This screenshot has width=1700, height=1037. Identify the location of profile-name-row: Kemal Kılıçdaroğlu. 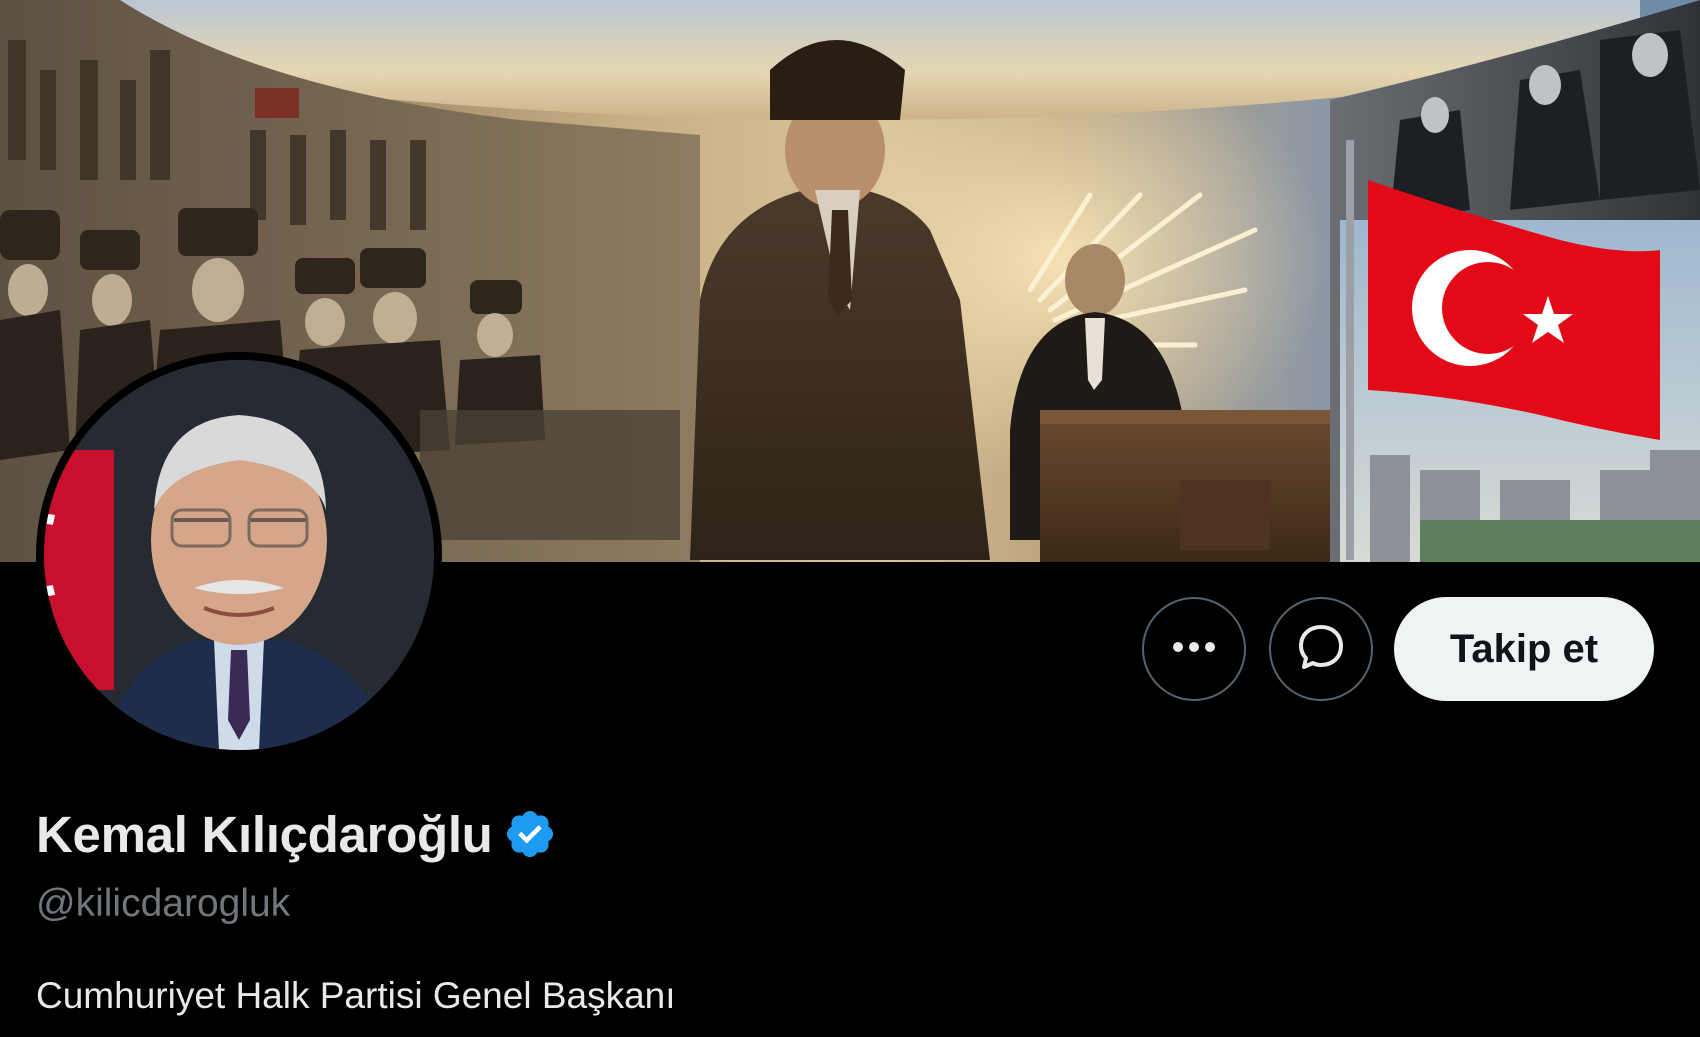
(296, 834).